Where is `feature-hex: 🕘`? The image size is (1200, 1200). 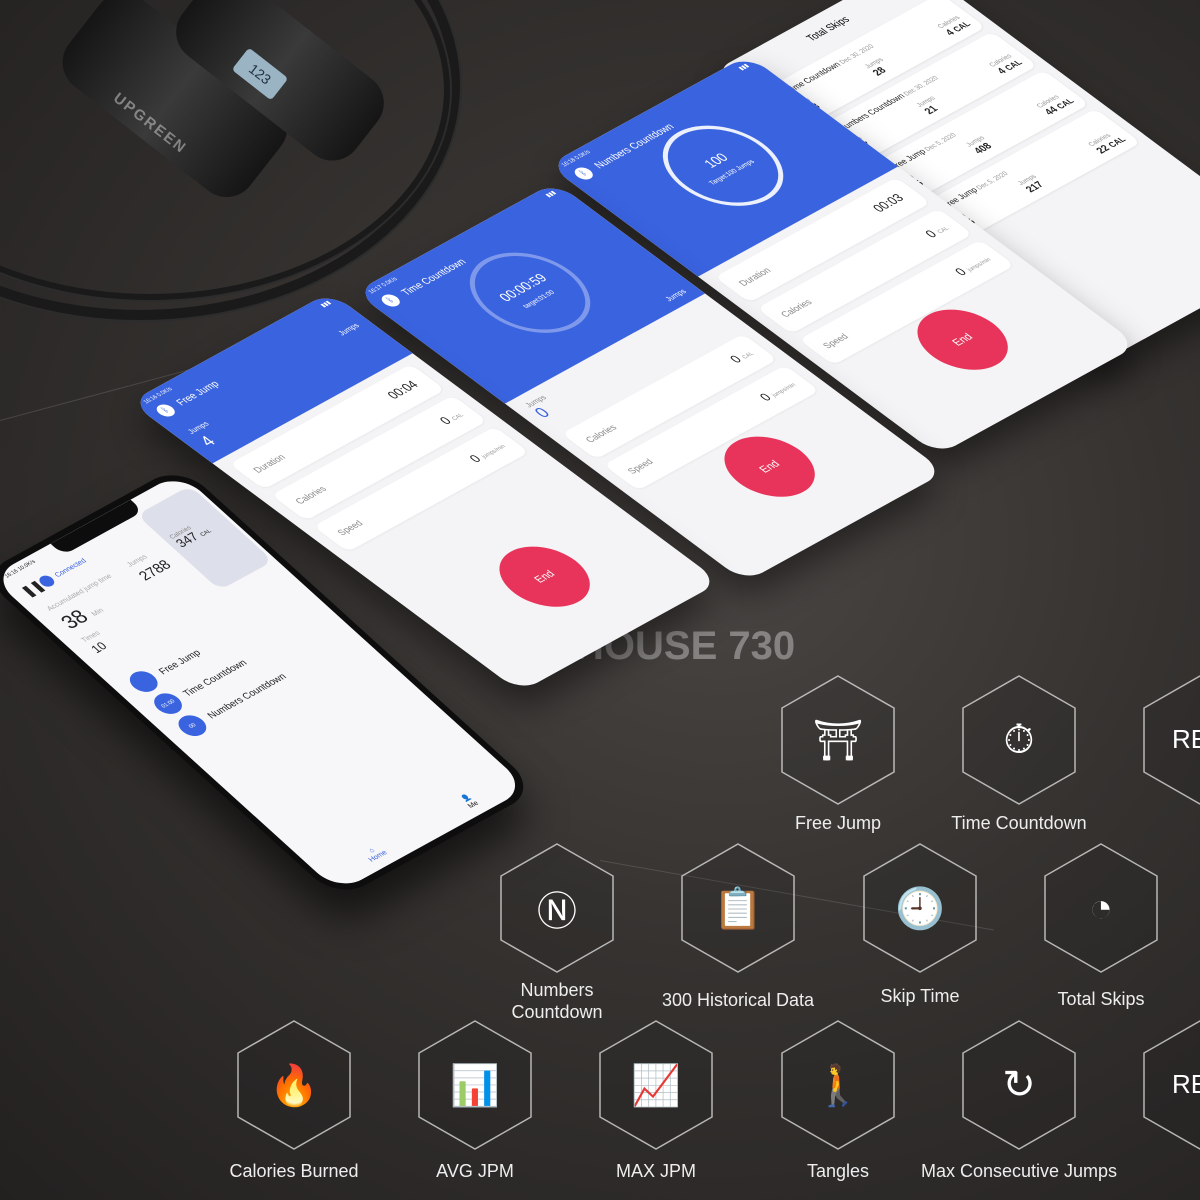
feature-hex: 🕘 is located at coordinates (920, 908).